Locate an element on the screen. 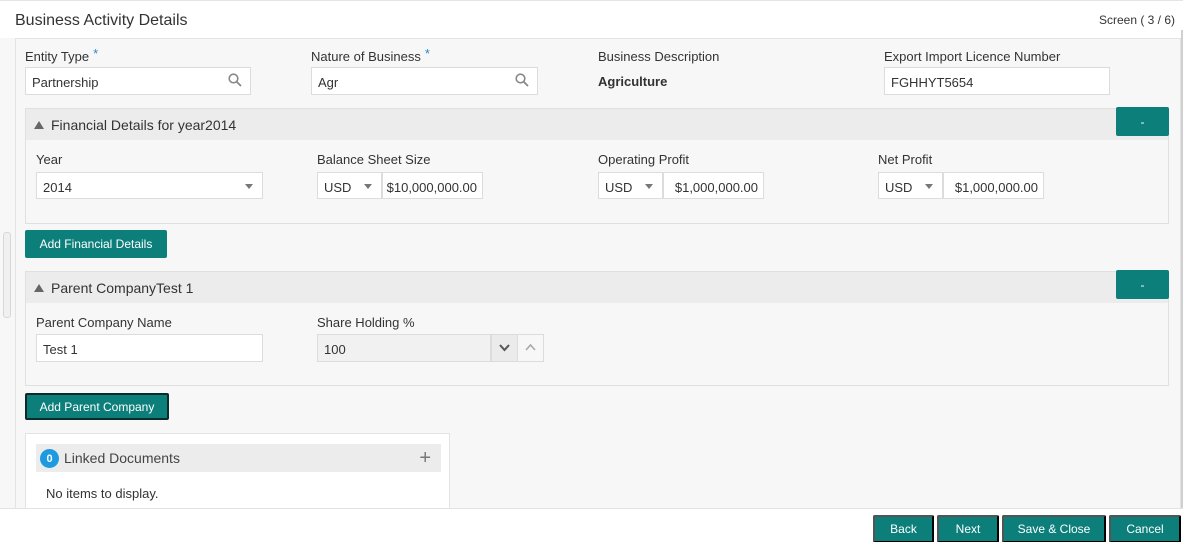 The width and height of the screenshot is (1183, 542). entity-type-input: Partnership is located at coordinates (138, 81).